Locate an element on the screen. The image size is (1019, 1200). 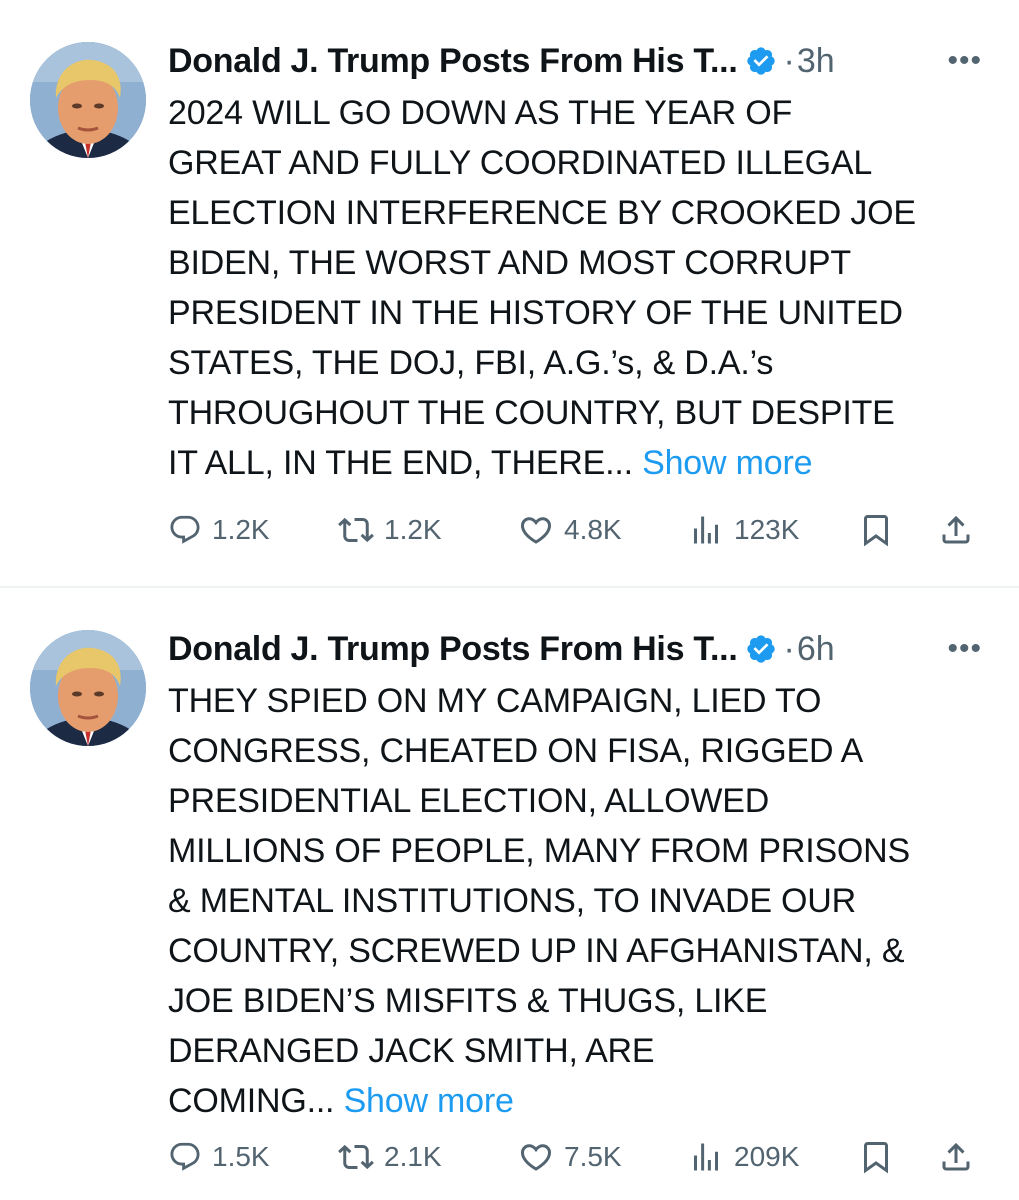
timestamp: 6h is located at coordinates (816, 649).